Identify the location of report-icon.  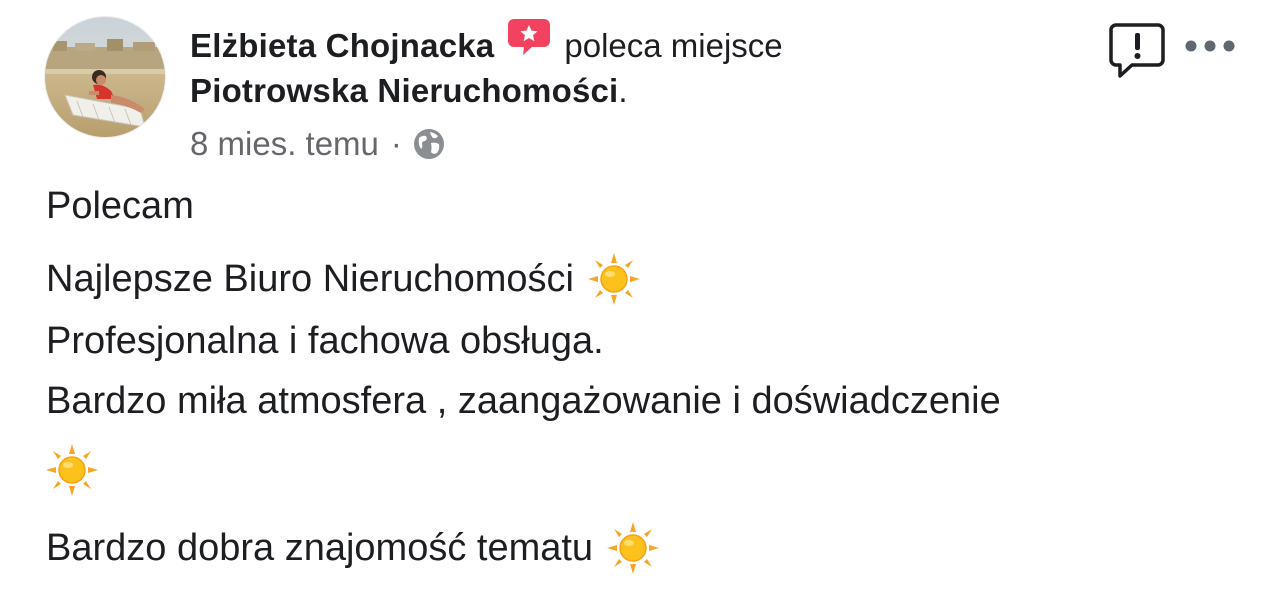
(1137, 50).